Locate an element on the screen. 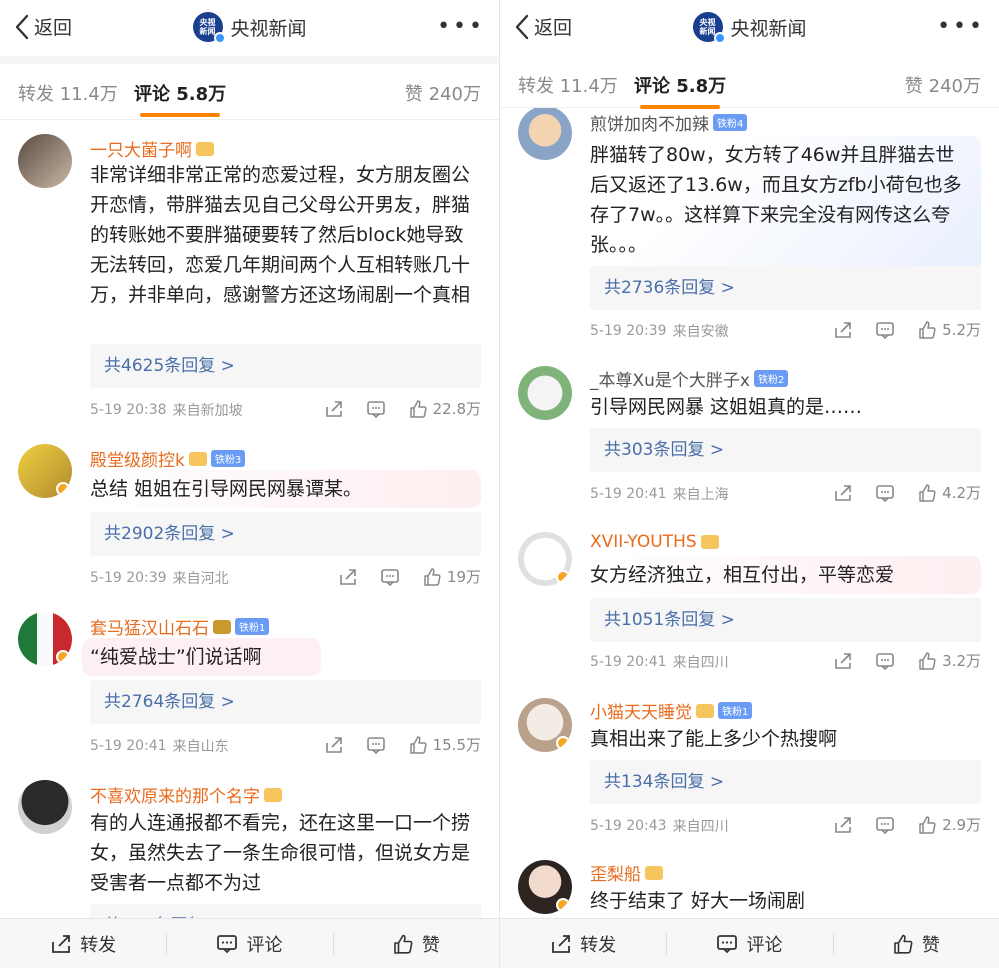  replies-link: 共2736条回复 > is located at coordinates (785, 288).